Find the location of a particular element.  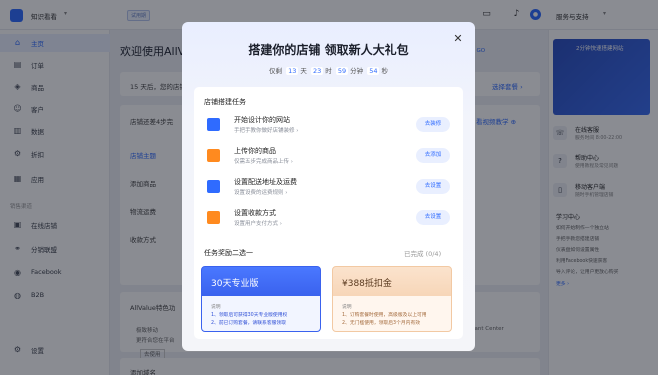

reward-line: 1、订购套餐时使用，高级版及以上可用 is located at coordinates (384, 315).